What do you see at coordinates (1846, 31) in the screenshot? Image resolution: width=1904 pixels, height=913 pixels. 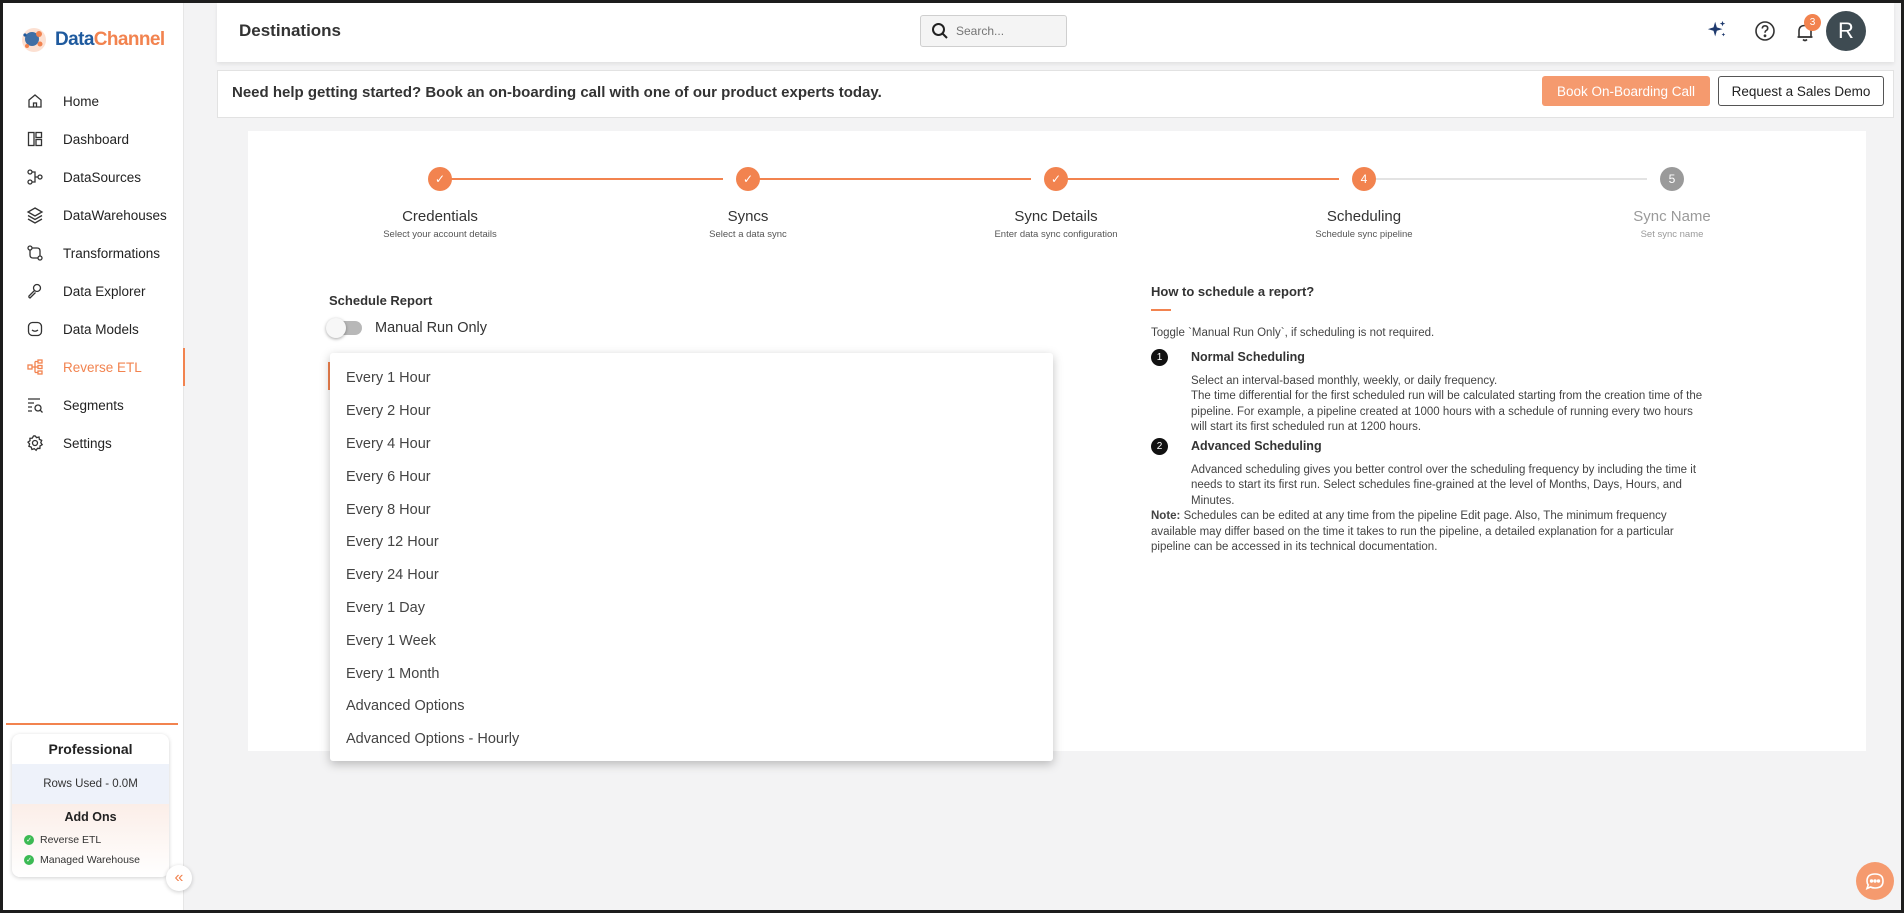 I see `avatar: R` at bounding box center [1846, 31].